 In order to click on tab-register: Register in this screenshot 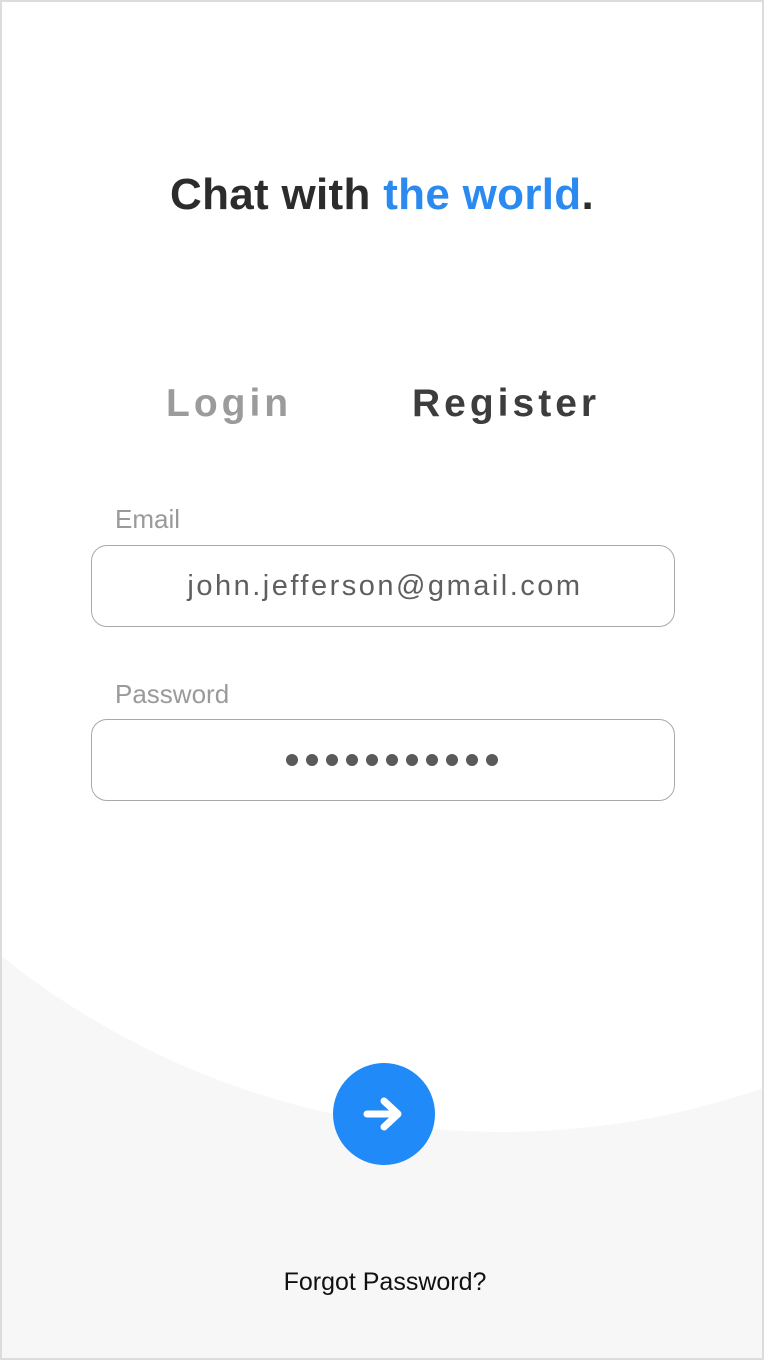, I will do `click(506, 404)`.